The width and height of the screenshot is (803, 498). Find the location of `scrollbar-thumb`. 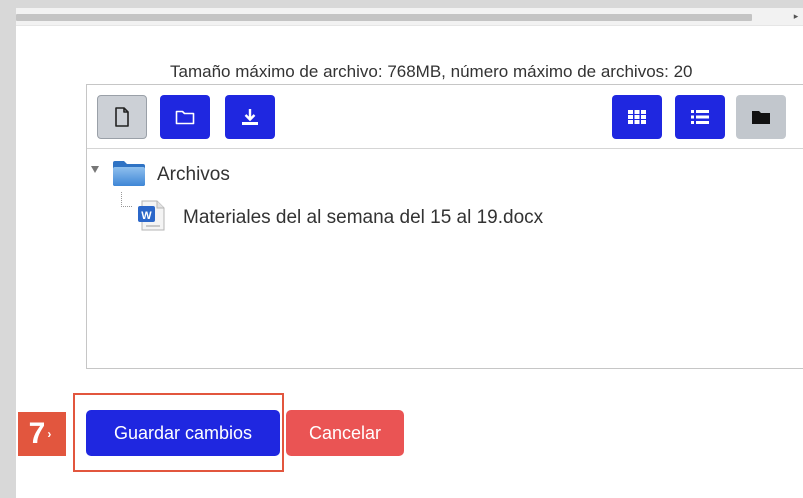

scrollbar-thumb is located at coordinates (384, 17).